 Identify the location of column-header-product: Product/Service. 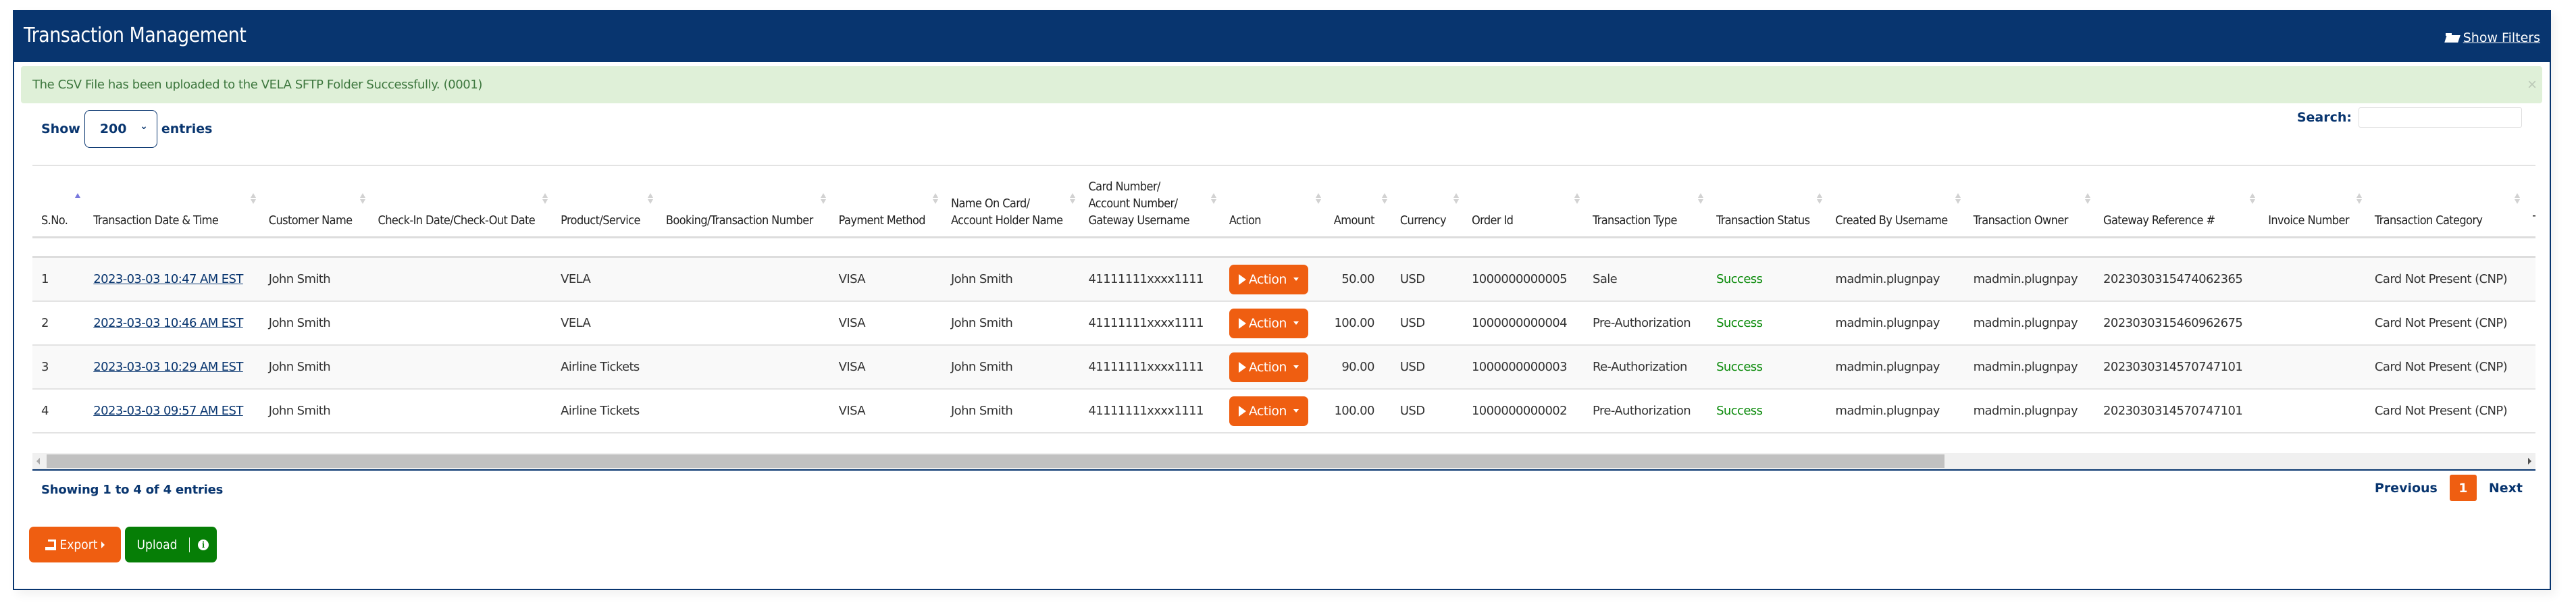
(604, 201).